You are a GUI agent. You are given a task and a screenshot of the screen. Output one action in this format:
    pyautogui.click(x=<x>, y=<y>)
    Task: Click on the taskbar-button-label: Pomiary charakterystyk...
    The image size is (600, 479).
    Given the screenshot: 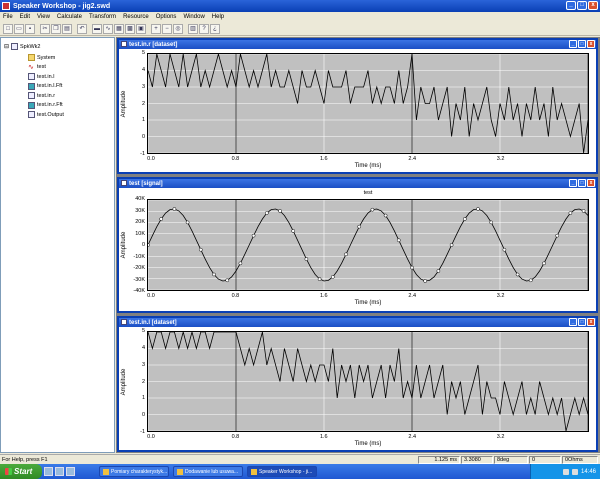 What is the action you would take?
    pyautogui.click(x=139, y=471)
    